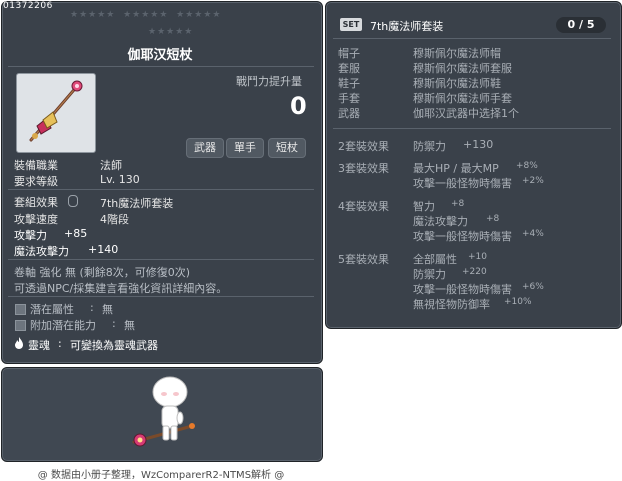  I want to click on set-effect-value: +10, so click(477, 257).